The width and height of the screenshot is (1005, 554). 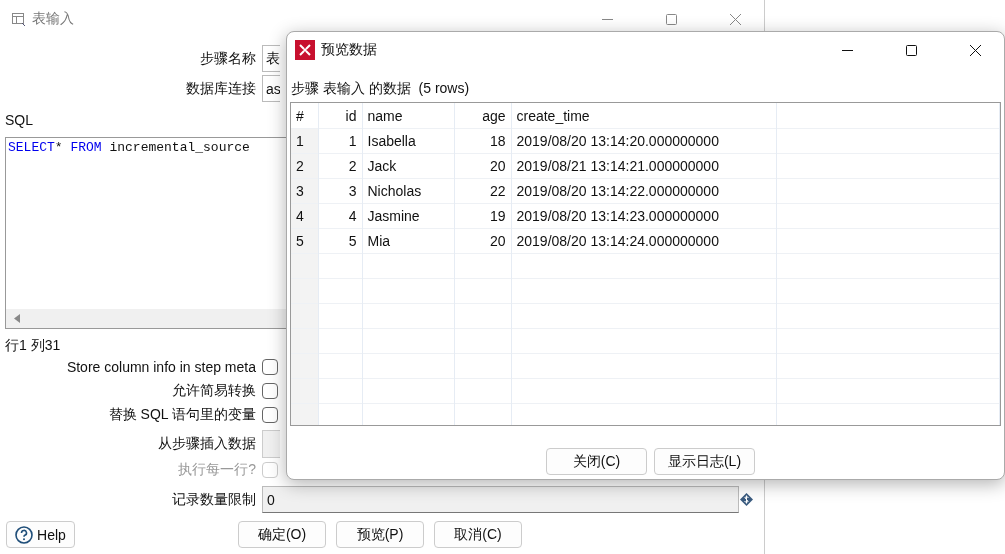 What do you see at coordinates (271, 58) in the screenshot?
I see `input-field: 表` at bounding box center [271, 58].